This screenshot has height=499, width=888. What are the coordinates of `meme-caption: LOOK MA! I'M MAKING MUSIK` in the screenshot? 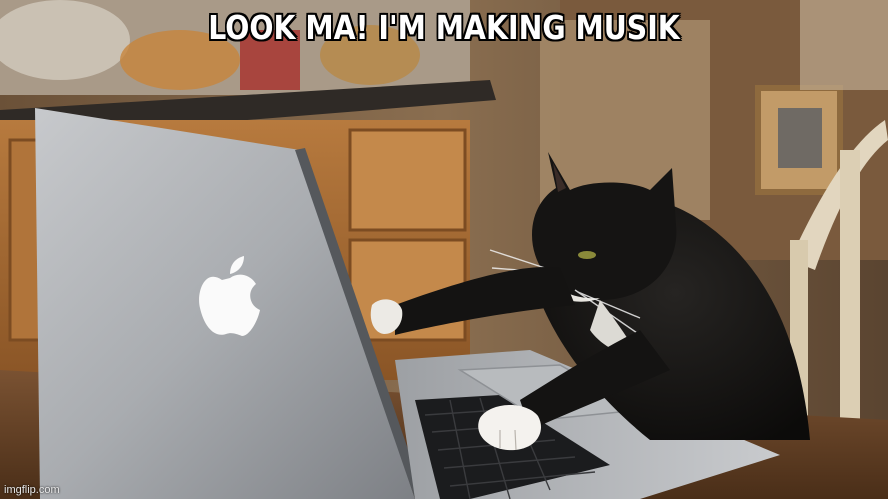 It's located at (444, 27).